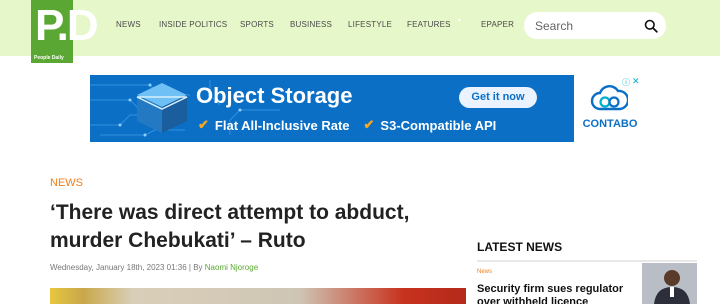 The width and height of the screenshot is (720, 304). I want to click on nav-lifestyle: LIFESTYLE, so click(370, 24).